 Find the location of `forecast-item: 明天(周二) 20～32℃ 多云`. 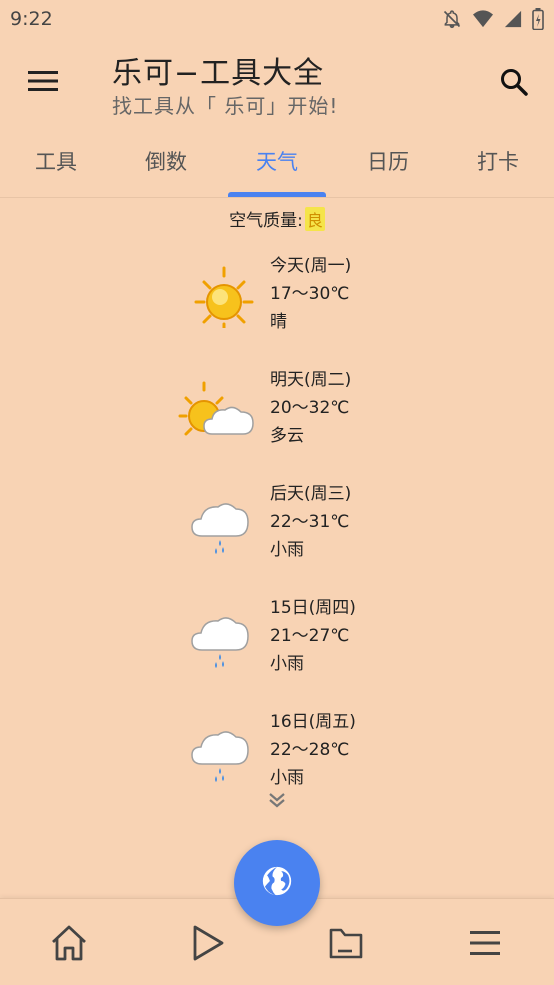

forecast-item: 明天(周二) 20～32℃ 多云 is located at coordinates (277, 416).